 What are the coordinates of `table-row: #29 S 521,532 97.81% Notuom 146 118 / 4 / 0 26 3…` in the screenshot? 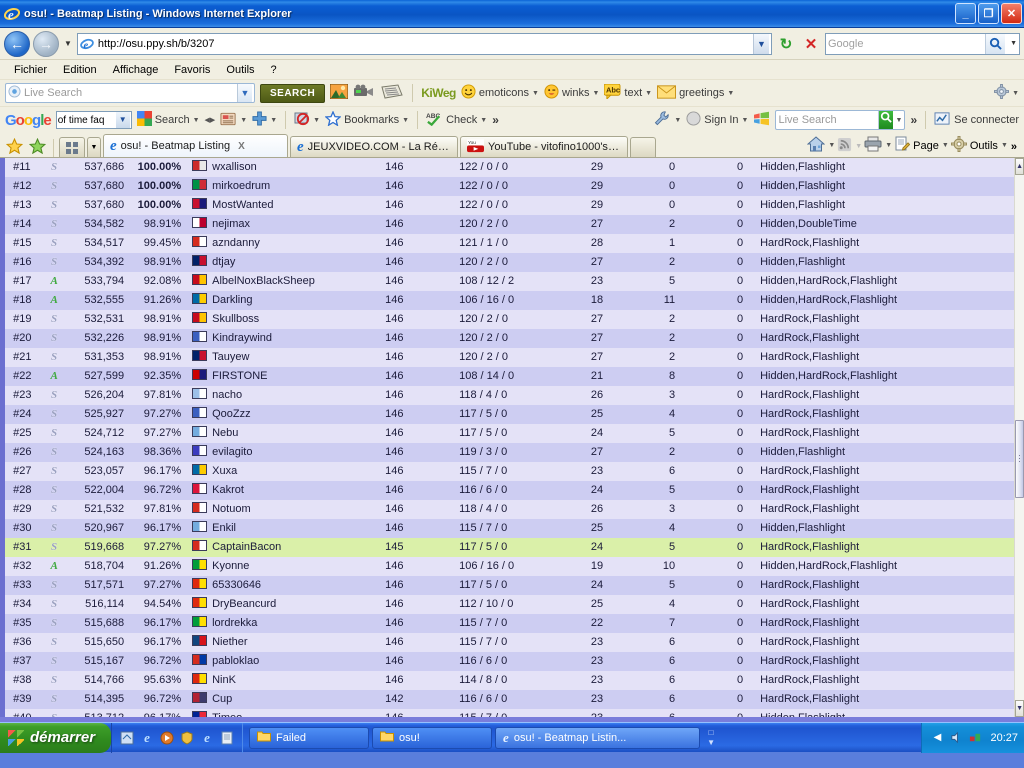 It's located at (510, 509).